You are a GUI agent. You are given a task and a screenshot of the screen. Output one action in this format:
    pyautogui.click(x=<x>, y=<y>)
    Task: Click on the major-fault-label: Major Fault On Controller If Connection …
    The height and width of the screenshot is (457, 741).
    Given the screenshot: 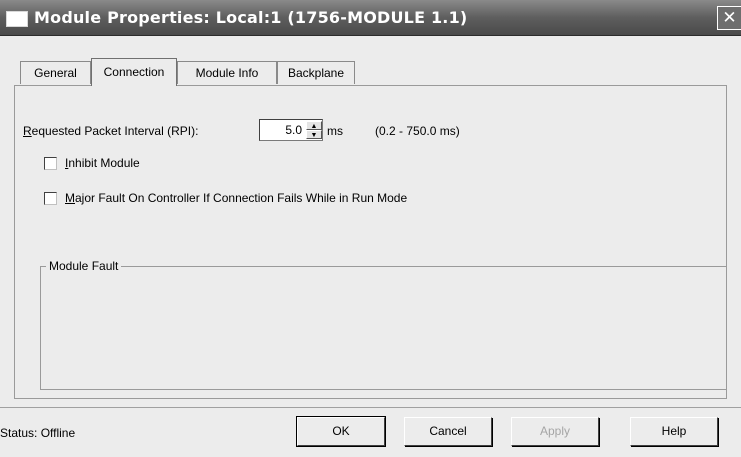 What is the action you would take?
    pyautogui.click(x=236, y=198)
    